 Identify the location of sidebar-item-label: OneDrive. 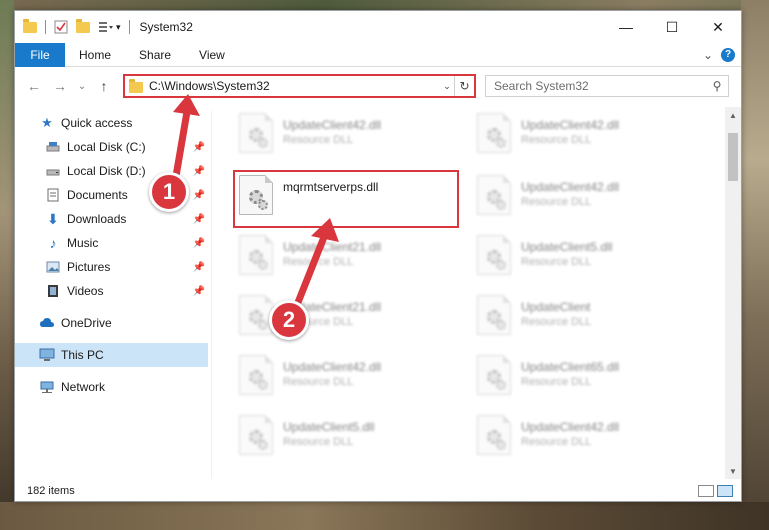
(86, 323).